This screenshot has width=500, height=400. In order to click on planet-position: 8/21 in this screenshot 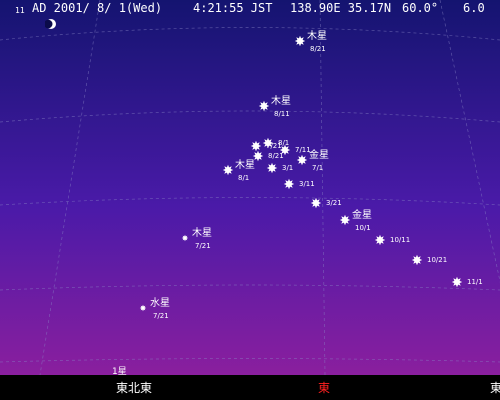, I will do `click(268, 156)`.